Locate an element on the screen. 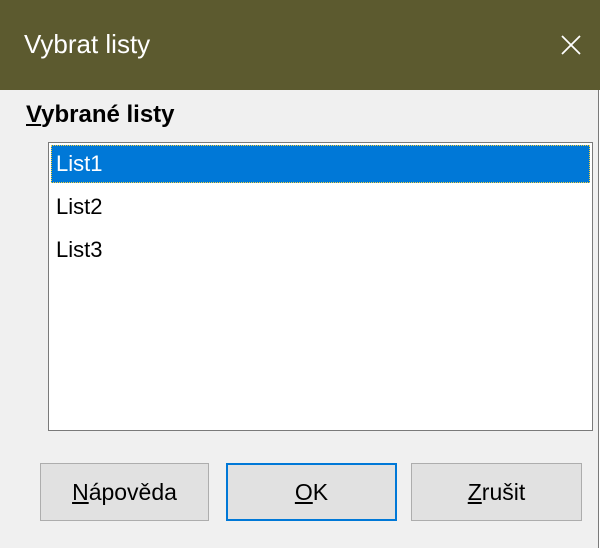  close-button is located at coordinates (571, 45).